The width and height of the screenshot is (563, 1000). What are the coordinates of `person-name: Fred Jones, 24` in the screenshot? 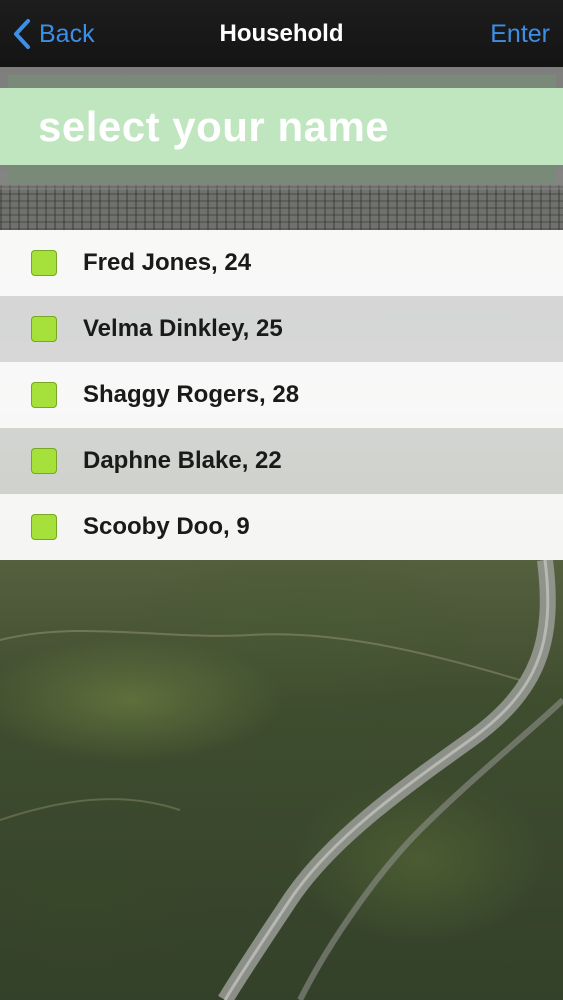 It's located at (167, 262).